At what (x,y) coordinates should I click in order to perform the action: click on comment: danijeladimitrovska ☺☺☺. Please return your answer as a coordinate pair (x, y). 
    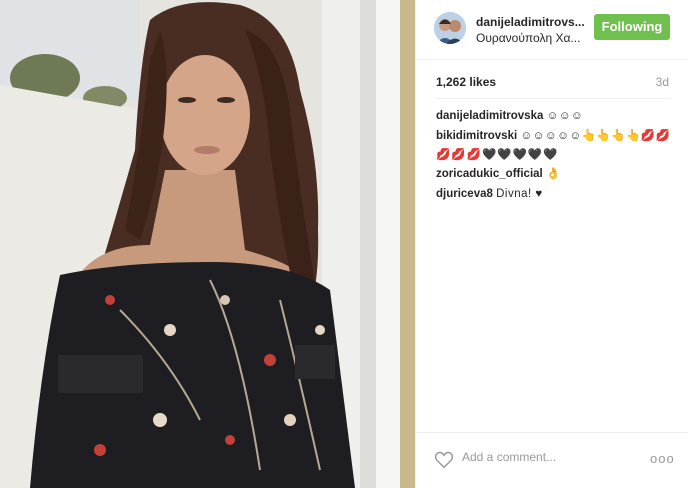
    Looking at the image, I should click on (556, 116).